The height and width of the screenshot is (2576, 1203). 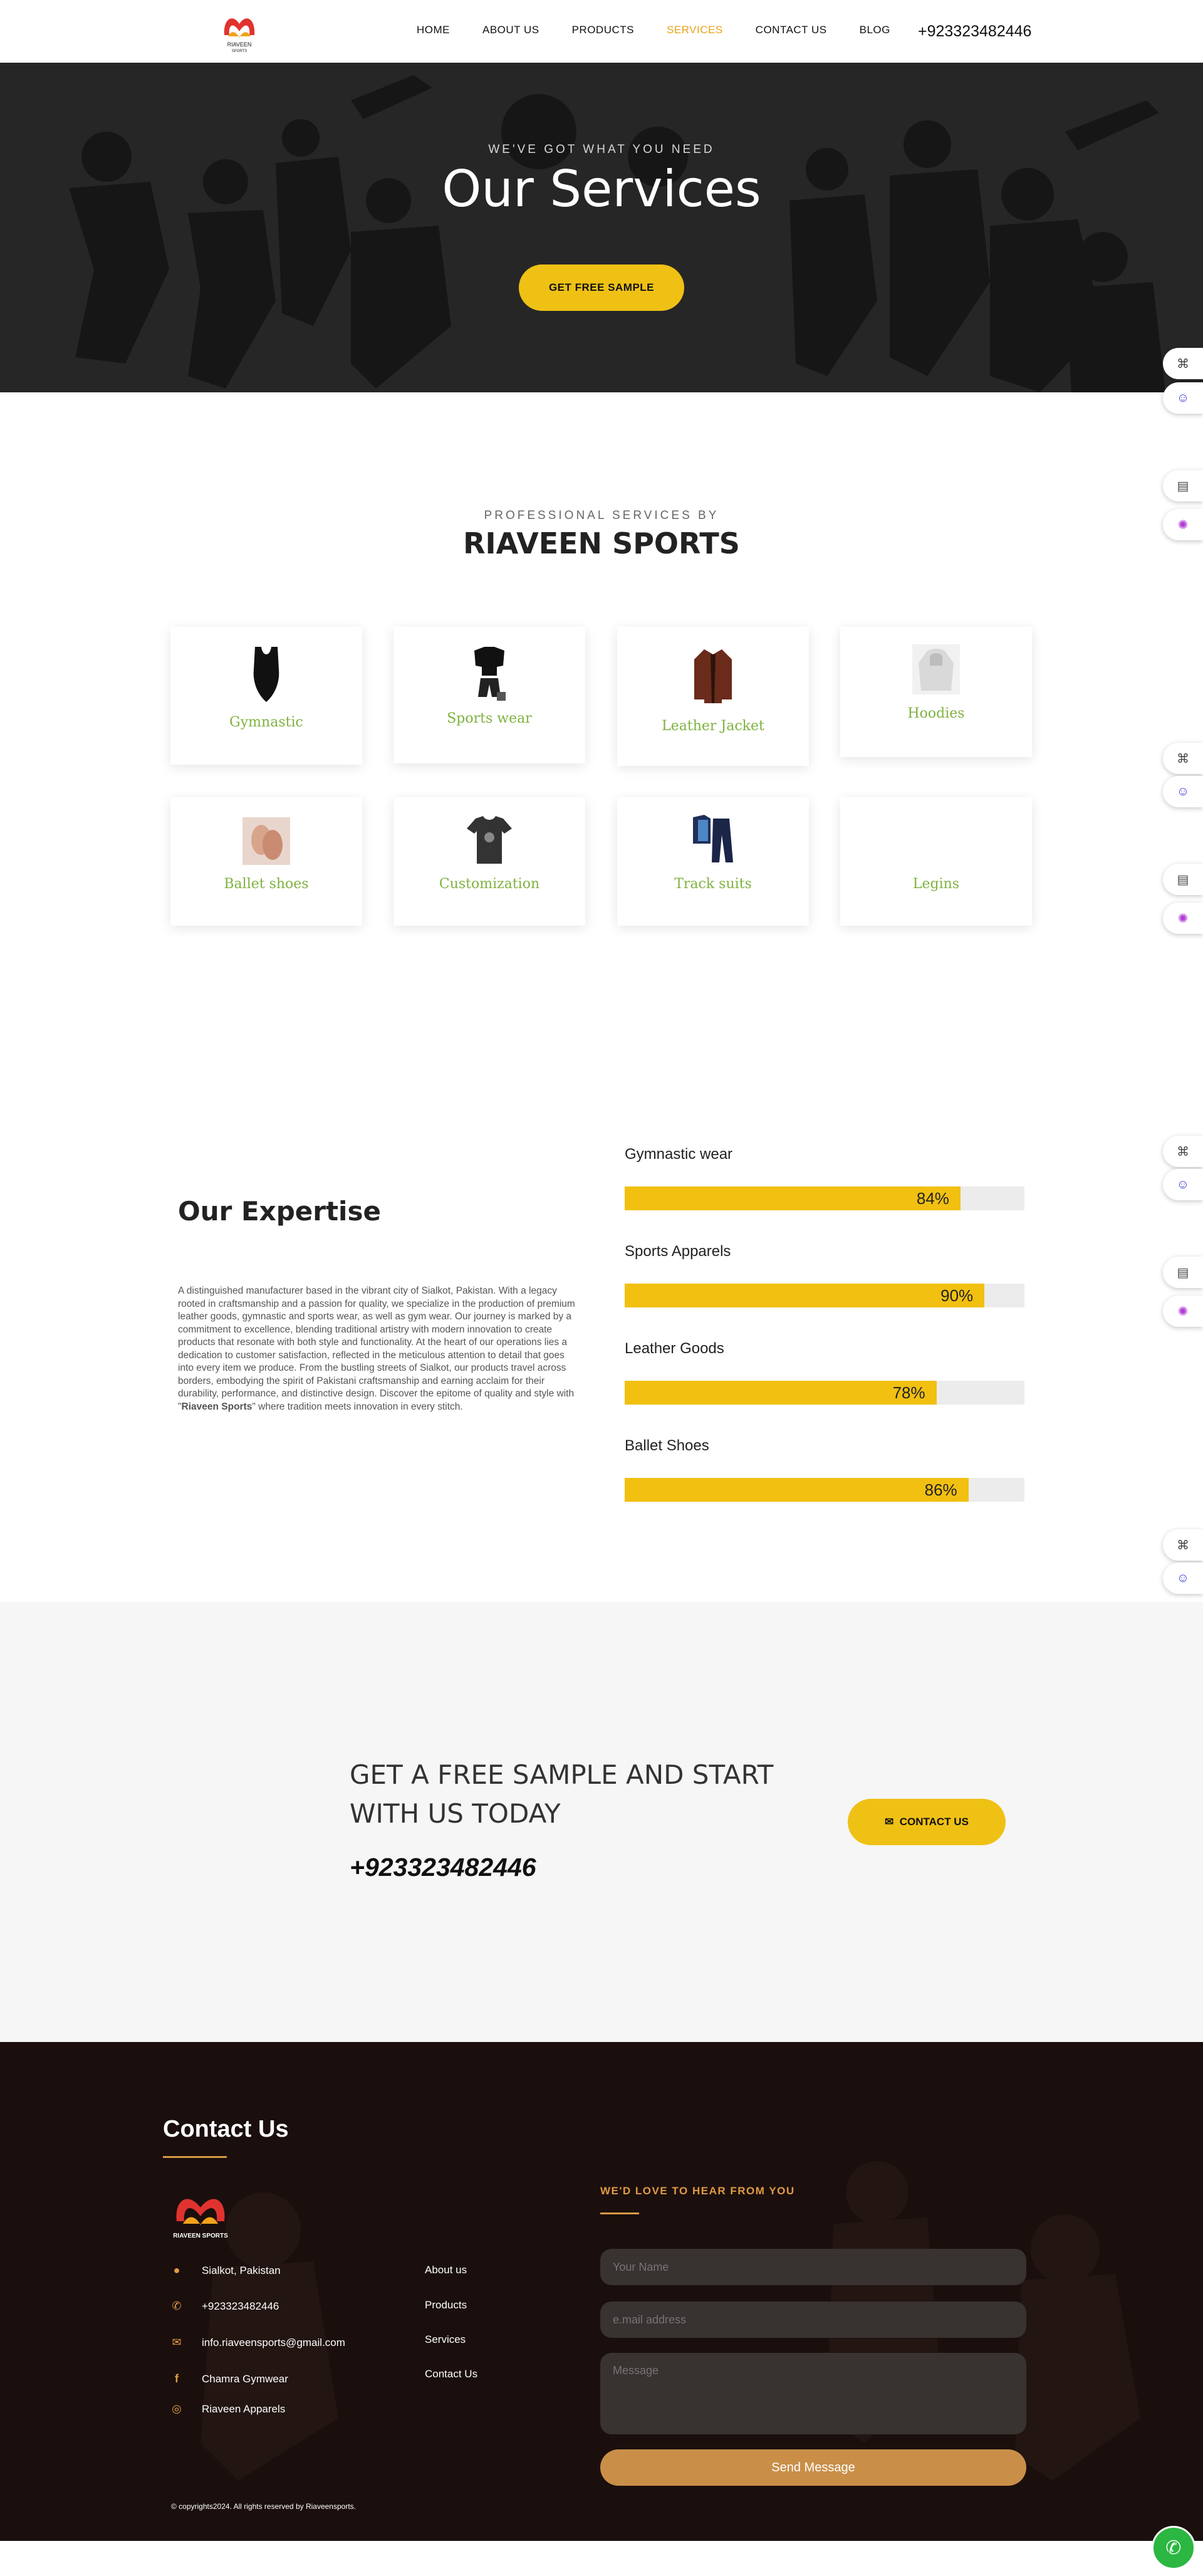 I want to click on skill-bar-fill: 78%, so click(x=781, y=1393).